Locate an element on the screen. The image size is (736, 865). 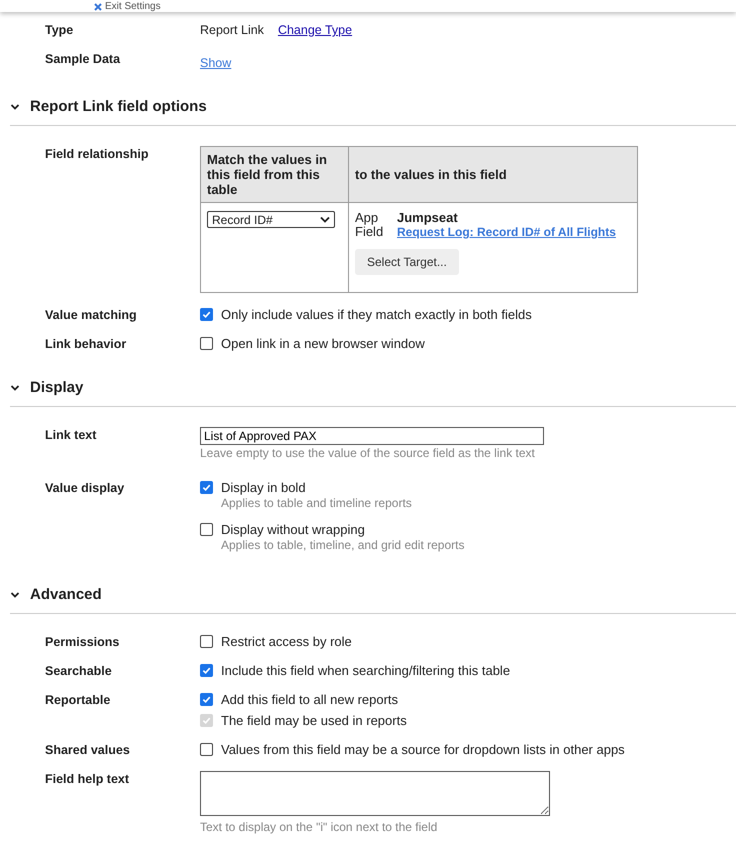
section-header: Report Link field options is located at coordinates (373, 112).